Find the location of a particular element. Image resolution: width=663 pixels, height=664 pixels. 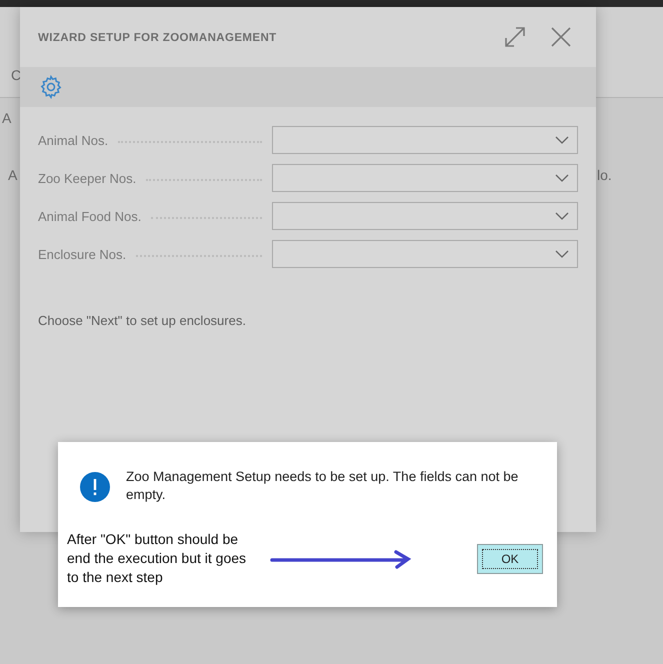

settings-icon is located at coordinates (51, 87).